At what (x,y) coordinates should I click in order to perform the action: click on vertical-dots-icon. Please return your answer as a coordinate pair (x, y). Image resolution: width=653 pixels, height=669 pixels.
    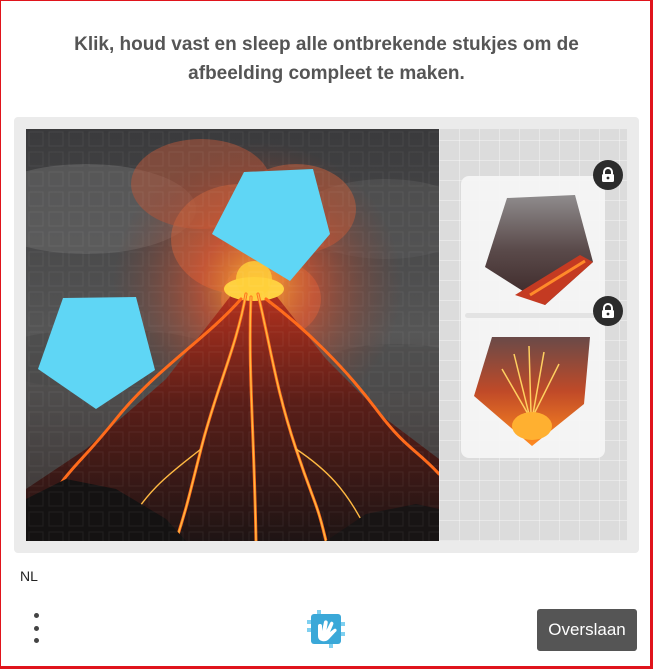
    Looking at the image, I should click on (36, 615).